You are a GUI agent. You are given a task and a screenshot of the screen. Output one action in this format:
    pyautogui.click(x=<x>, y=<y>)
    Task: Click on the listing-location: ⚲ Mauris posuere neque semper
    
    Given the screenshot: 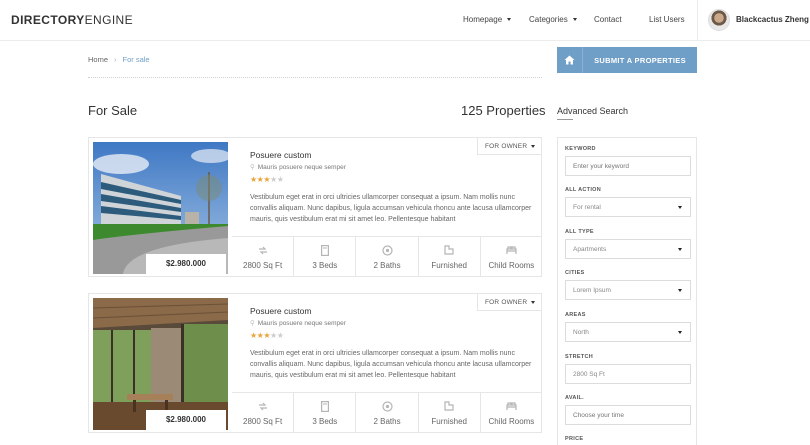 What is the action you would take?
    pyautogui.click(x=298, y=167)
    